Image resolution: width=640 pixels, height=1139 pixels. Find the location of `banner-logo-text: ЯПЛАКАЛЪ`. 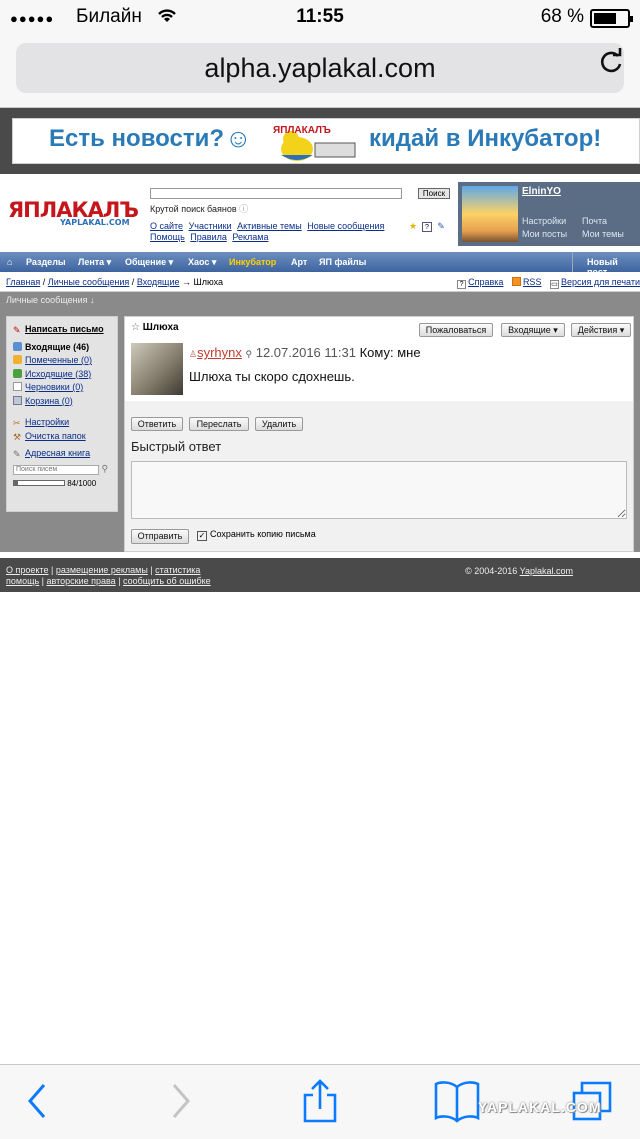

banner-logo-text: ЯПЛАКАЛЪ is located at coordinates (302, 130).